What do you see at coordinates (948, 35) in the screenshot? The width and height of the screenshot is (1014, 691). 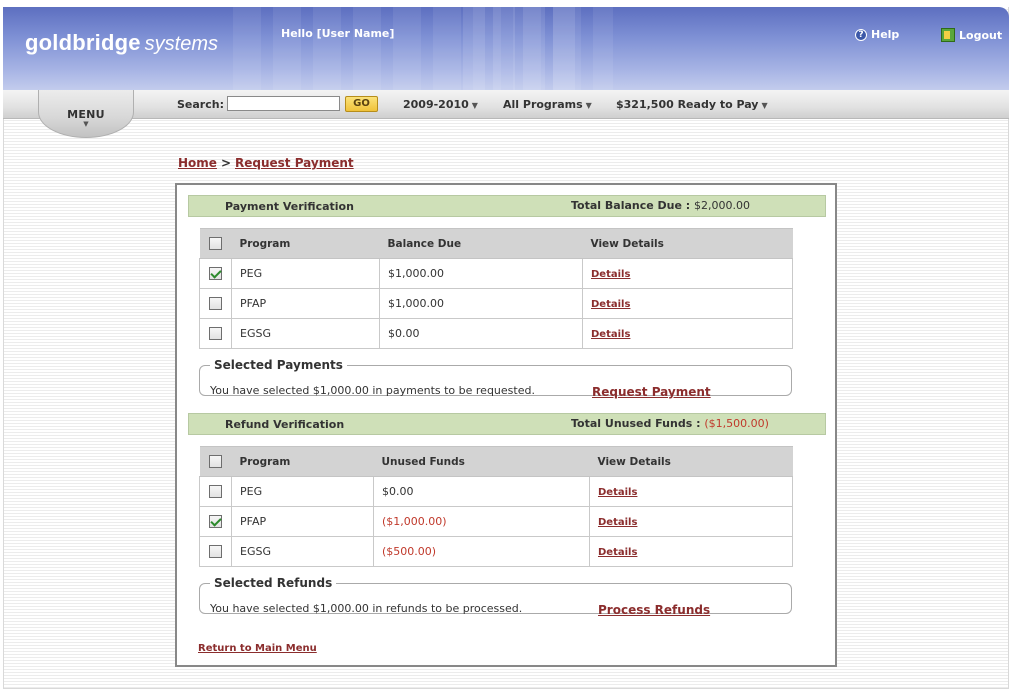 I see `logout-icon` at bounding box center [948, 35].